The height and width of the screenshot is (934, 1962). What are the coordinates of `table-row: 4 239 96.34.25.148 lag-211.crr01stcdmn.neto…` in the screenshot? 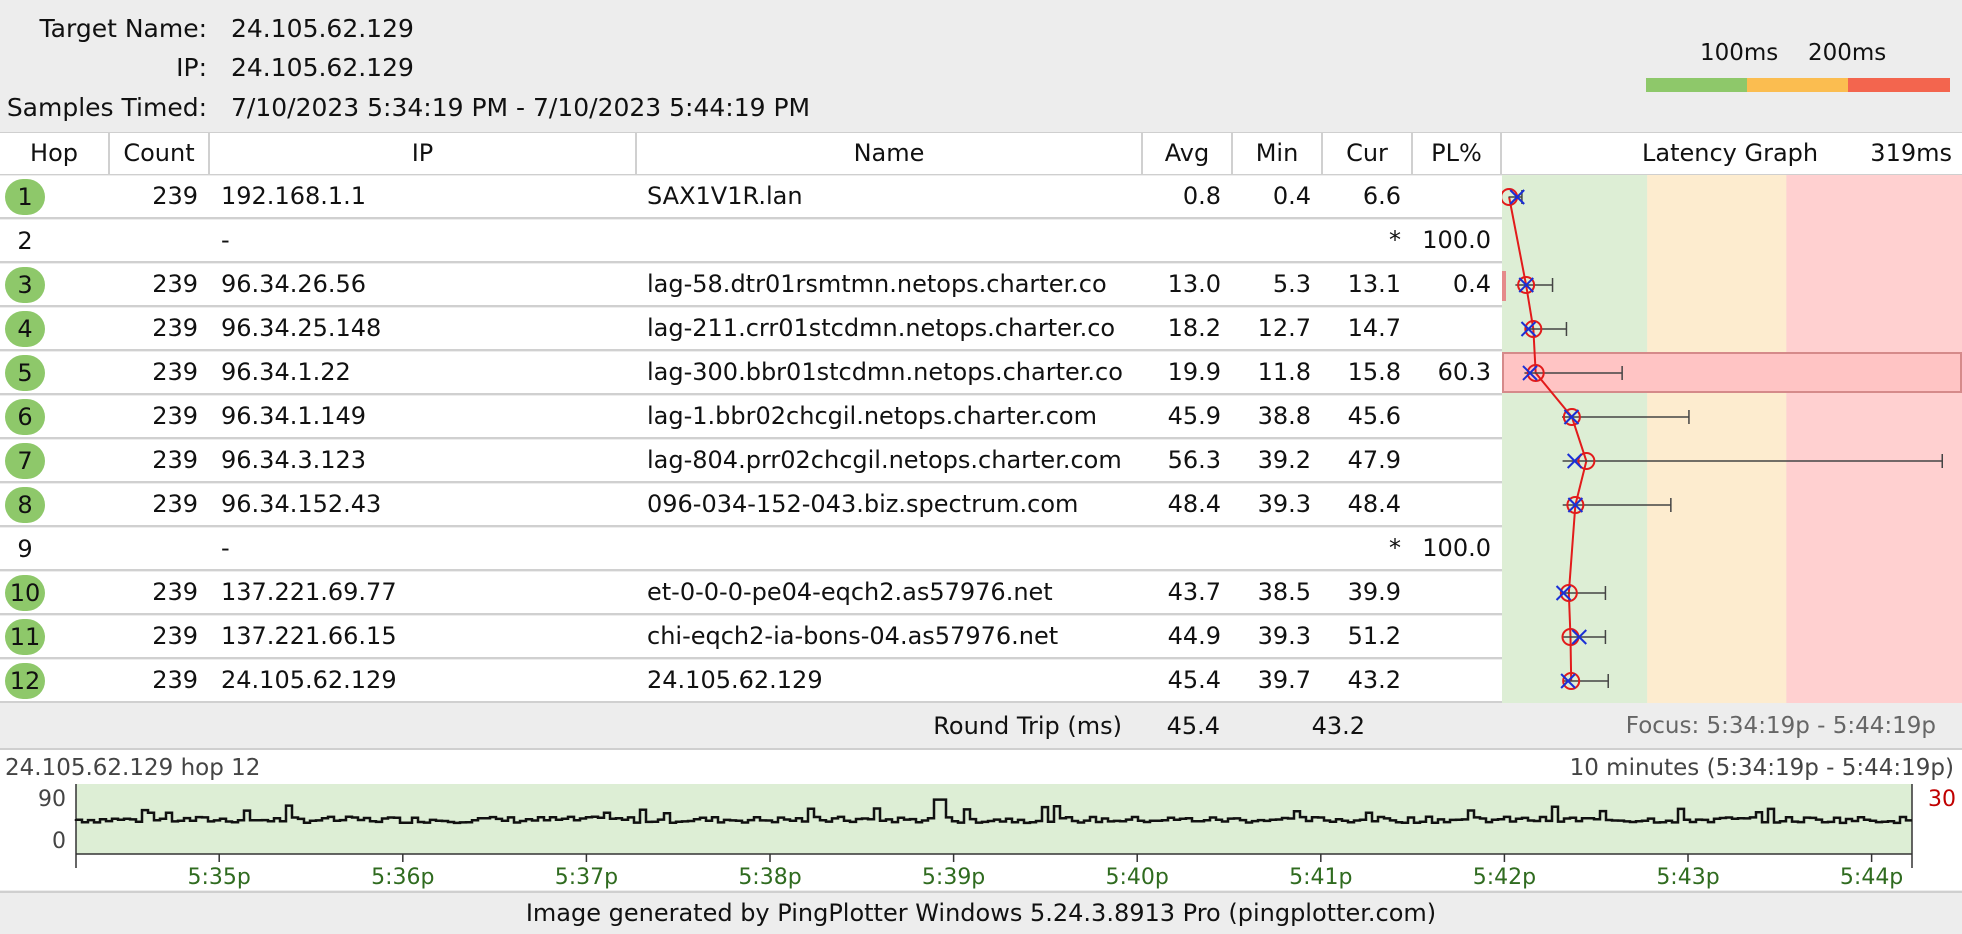 It's located at (751, 329).